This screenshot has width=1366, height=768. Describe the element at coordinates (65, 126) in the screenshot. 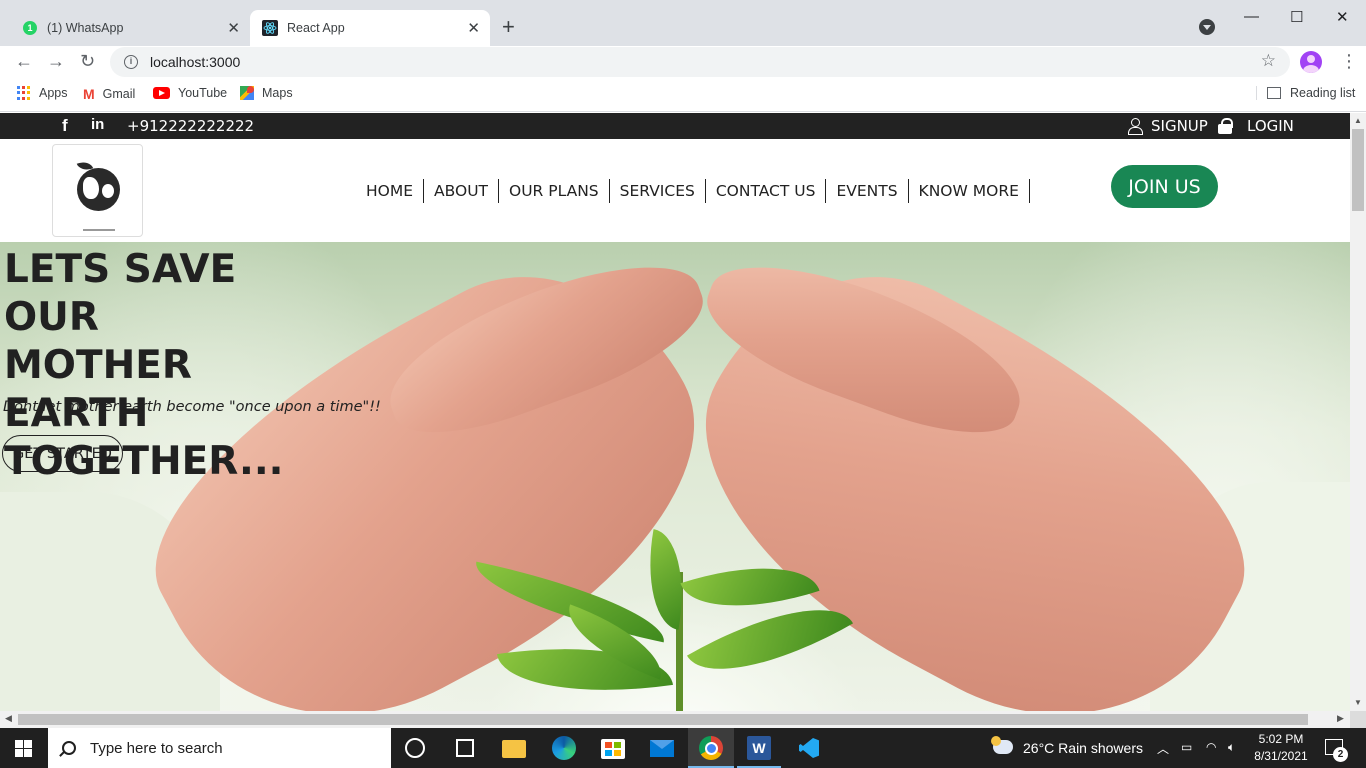

I see `facebook-icon: f` at that location.